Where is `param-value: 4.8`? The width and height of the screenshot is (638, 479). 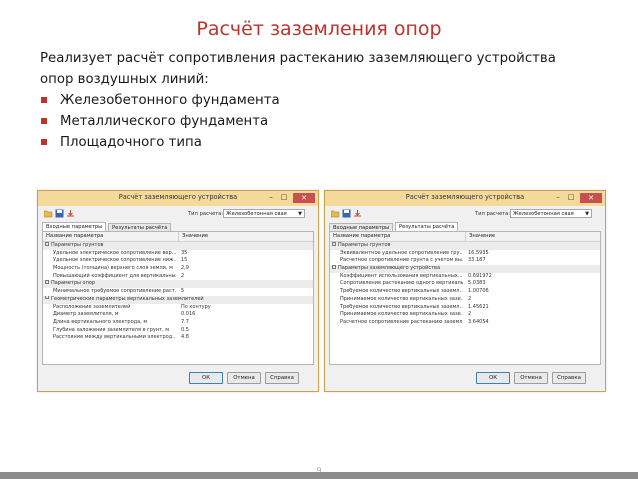 param-value: 4.8 is located at coordinates (185, 338).